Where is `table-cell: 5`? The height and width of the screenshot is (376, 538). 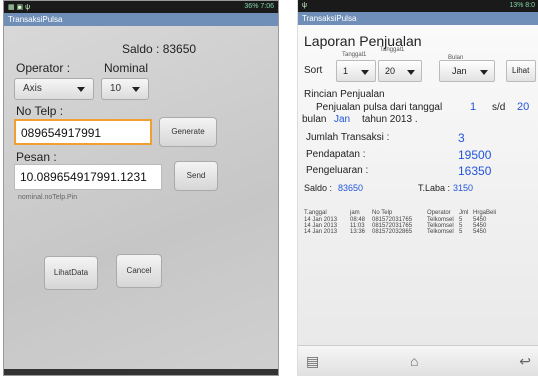 table-cell: 5 is located at coordinates (461, 232).